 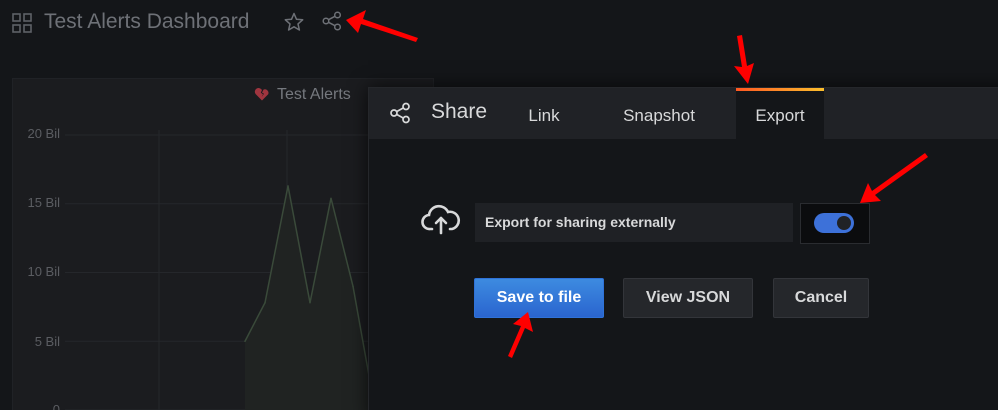 What do you see at coordinates (56, 406) in the screenshot?
I see `y-tick-label: 0` at bounding box center [56, 406].